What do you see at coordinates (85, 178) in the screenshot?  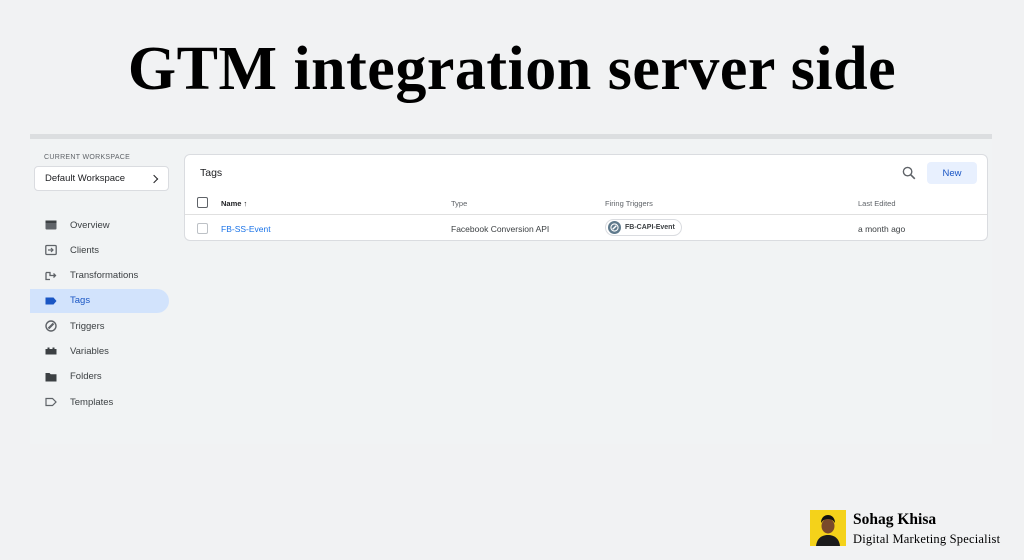 I see `workspace-value: Default Workspace` at bounding box center [85, 178].